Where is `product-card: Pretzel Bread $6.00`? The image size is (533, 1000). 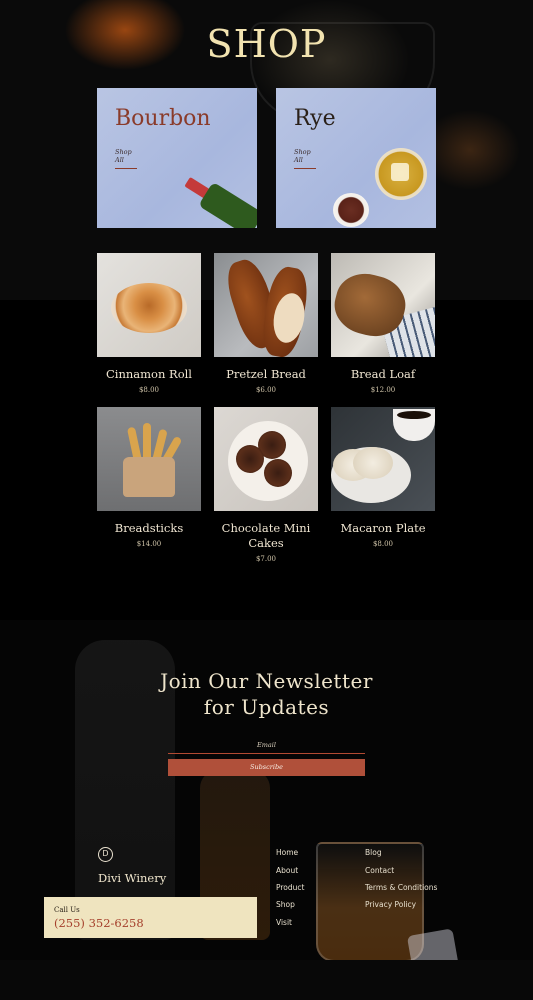 product-card: Pretzel Bread $6.00 is located at coordinates (266, 323).